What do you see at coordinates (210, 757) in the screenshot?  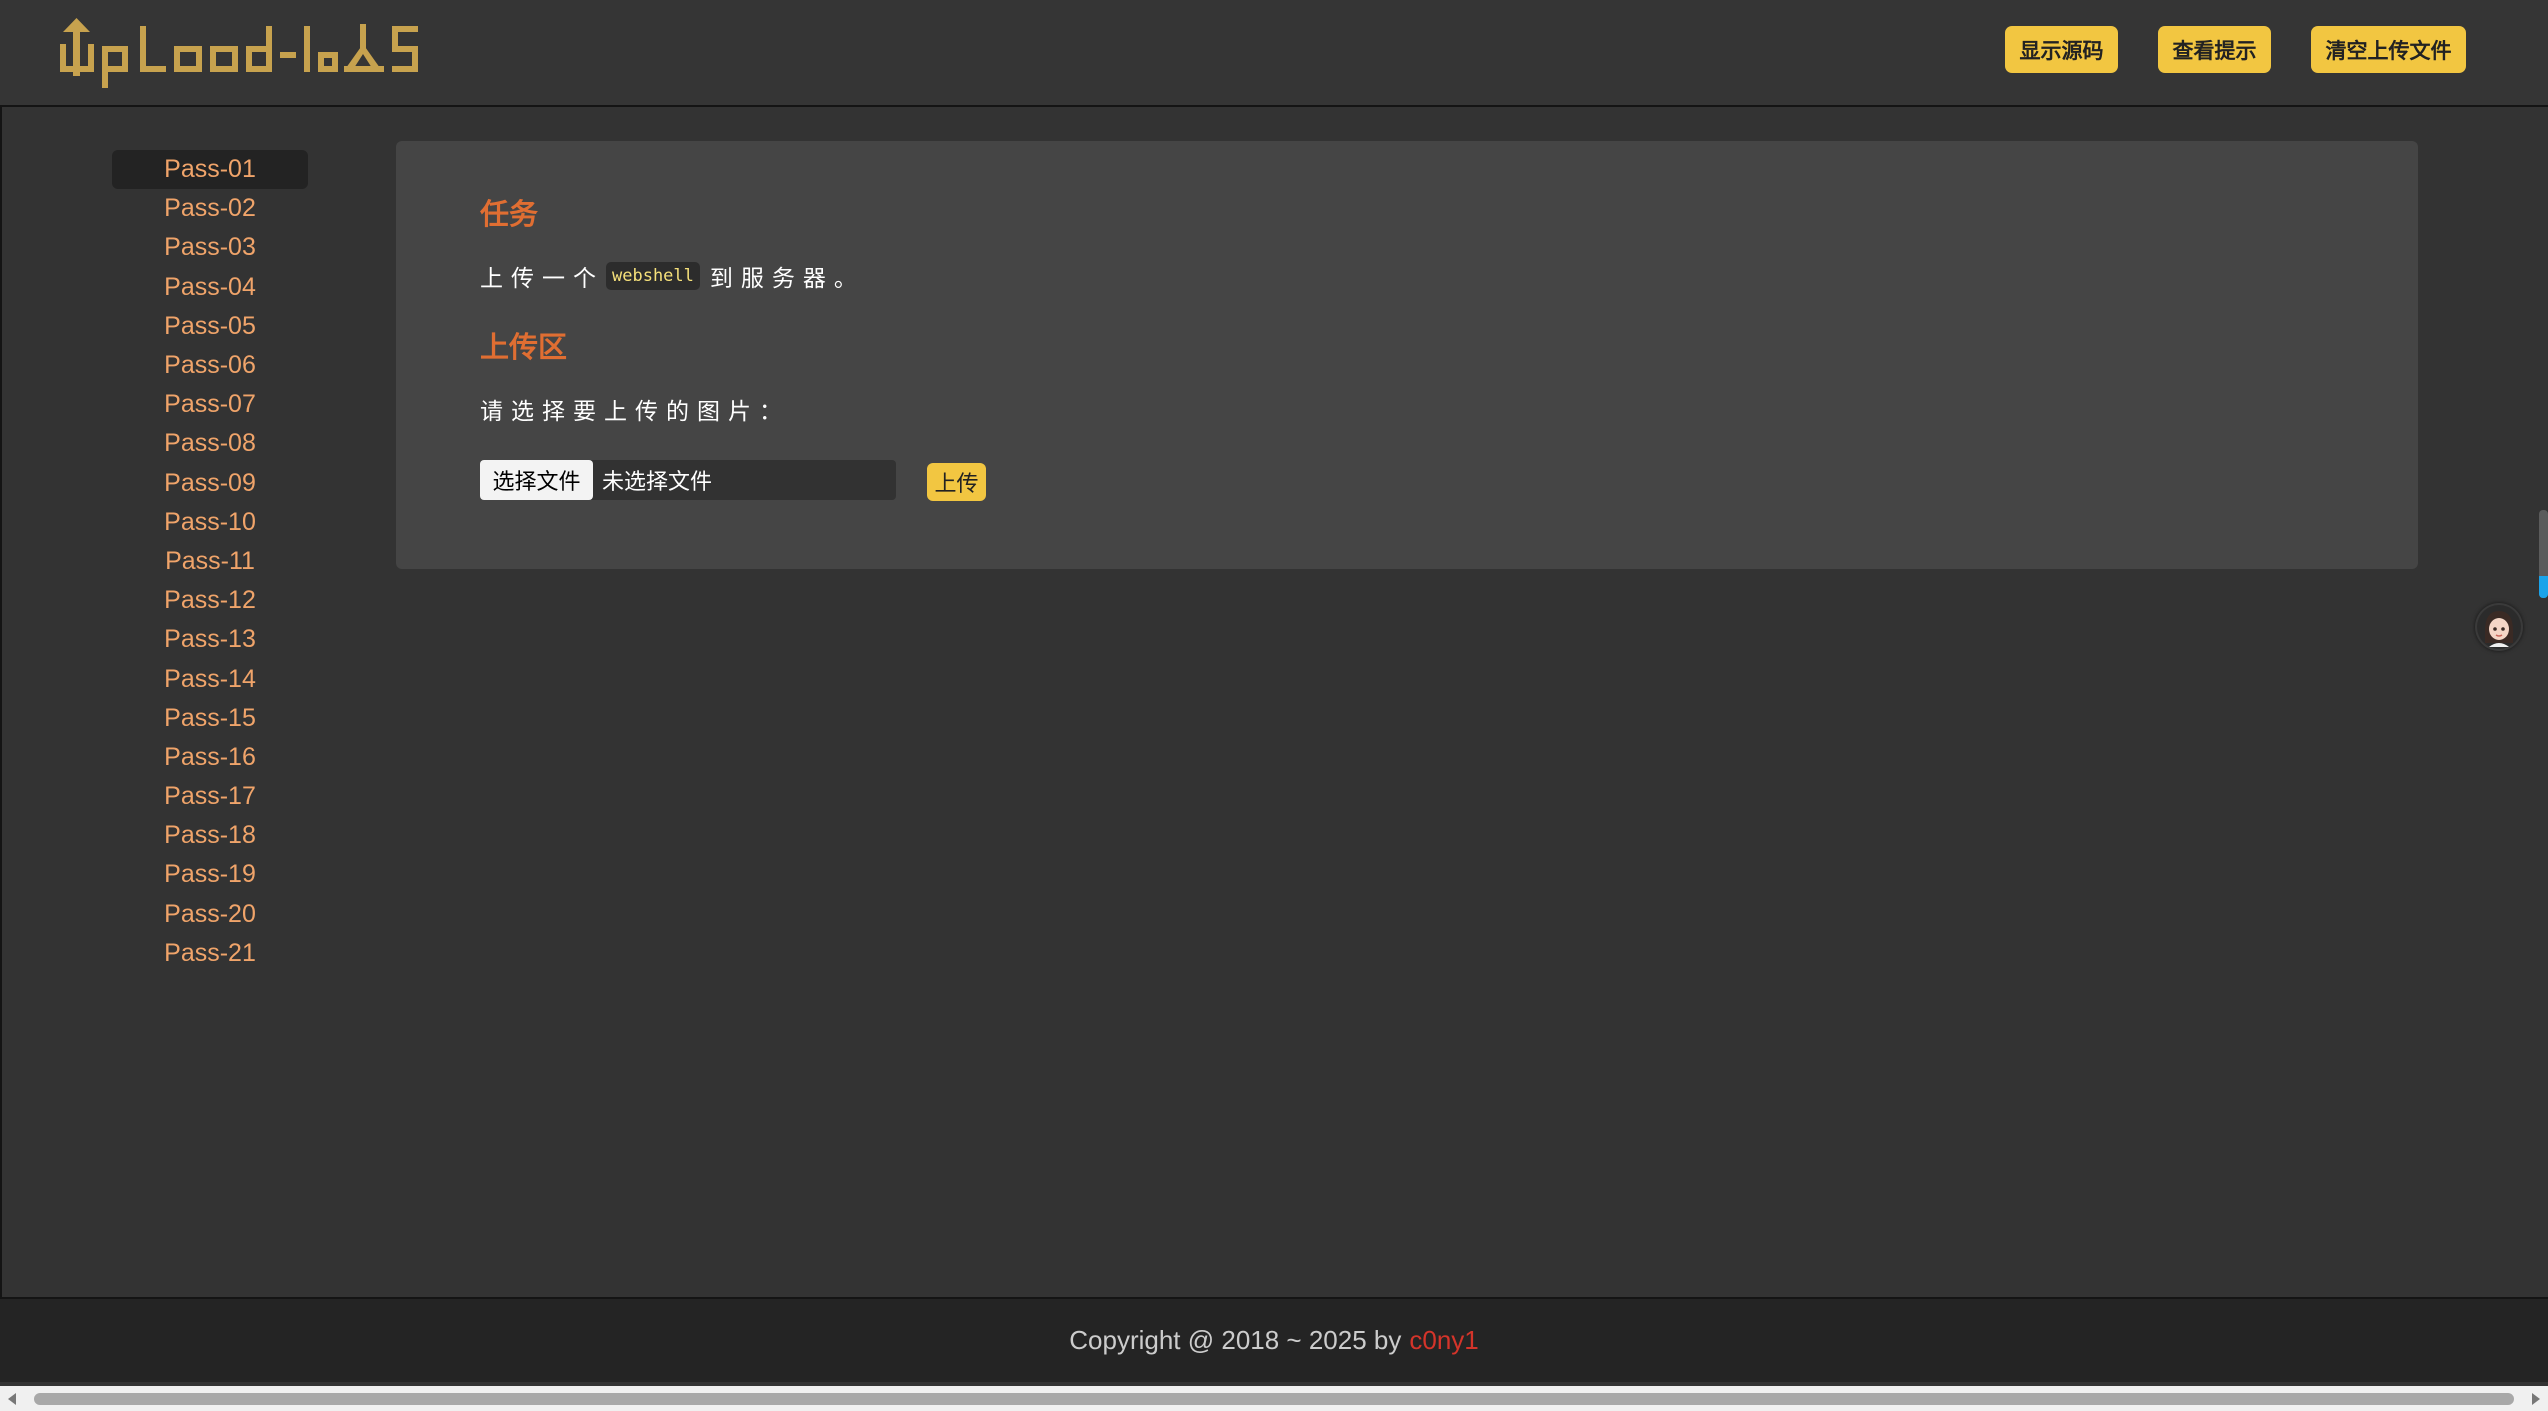 I see `sidebar-item-pass-16: Pass-16` at bounding box center [210, 757].